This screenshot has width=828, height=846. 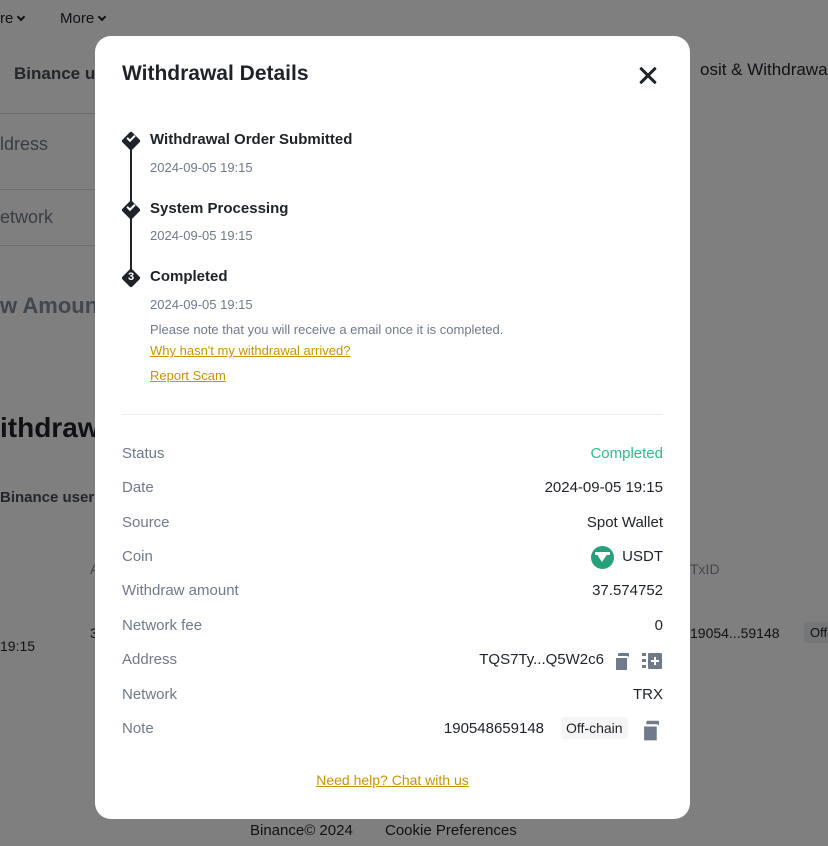 I want to click on step-2-title: System Processing, so click(x=219, y=208).